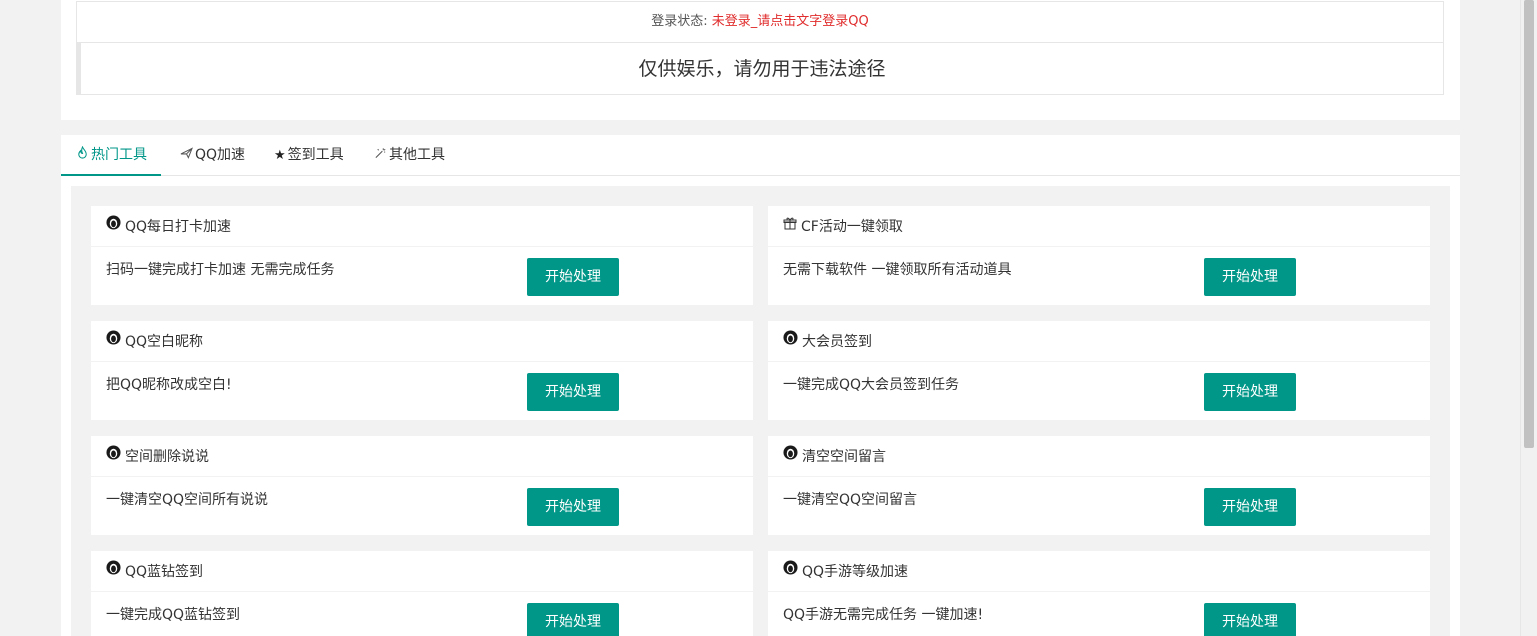 This screenshot has height=636, width=1537. I want to click on scrollbar-thumb, so click(1529, 224).